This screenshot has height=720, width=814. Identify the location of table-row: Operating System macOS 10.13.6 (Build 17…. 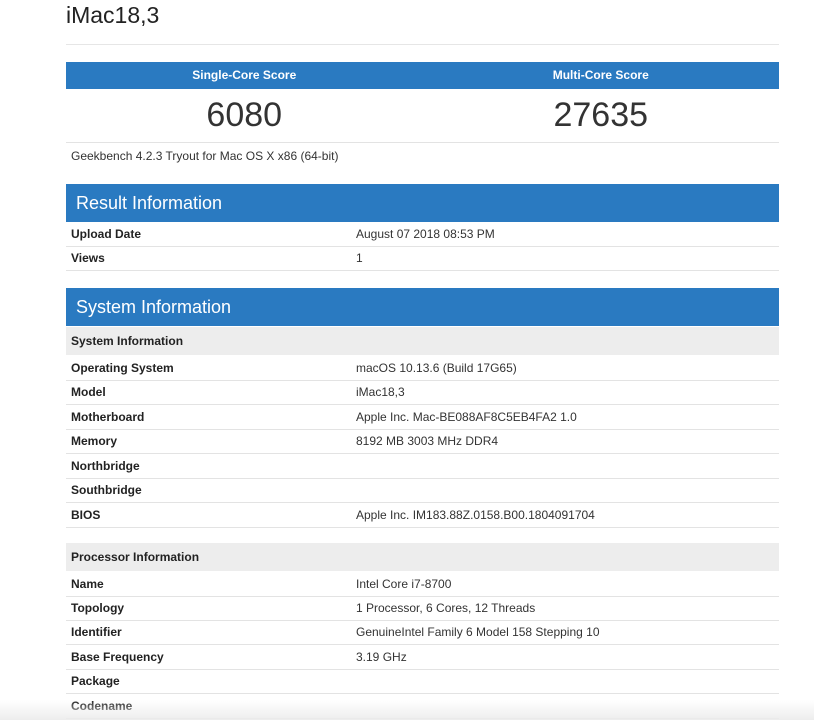
(422, 369).